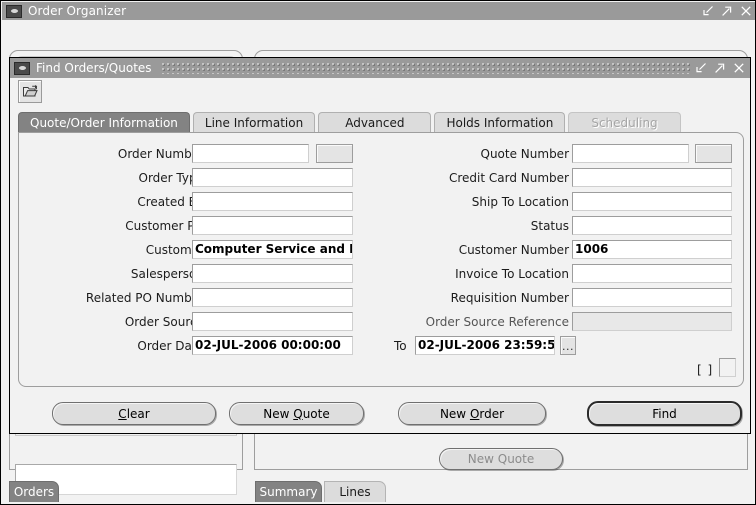 The width and height of the screenshot is (756, 505). What do you see at coordinates (272, 321) in the screenshot?
I see `input-order-source` at bounding box center [272, 321].